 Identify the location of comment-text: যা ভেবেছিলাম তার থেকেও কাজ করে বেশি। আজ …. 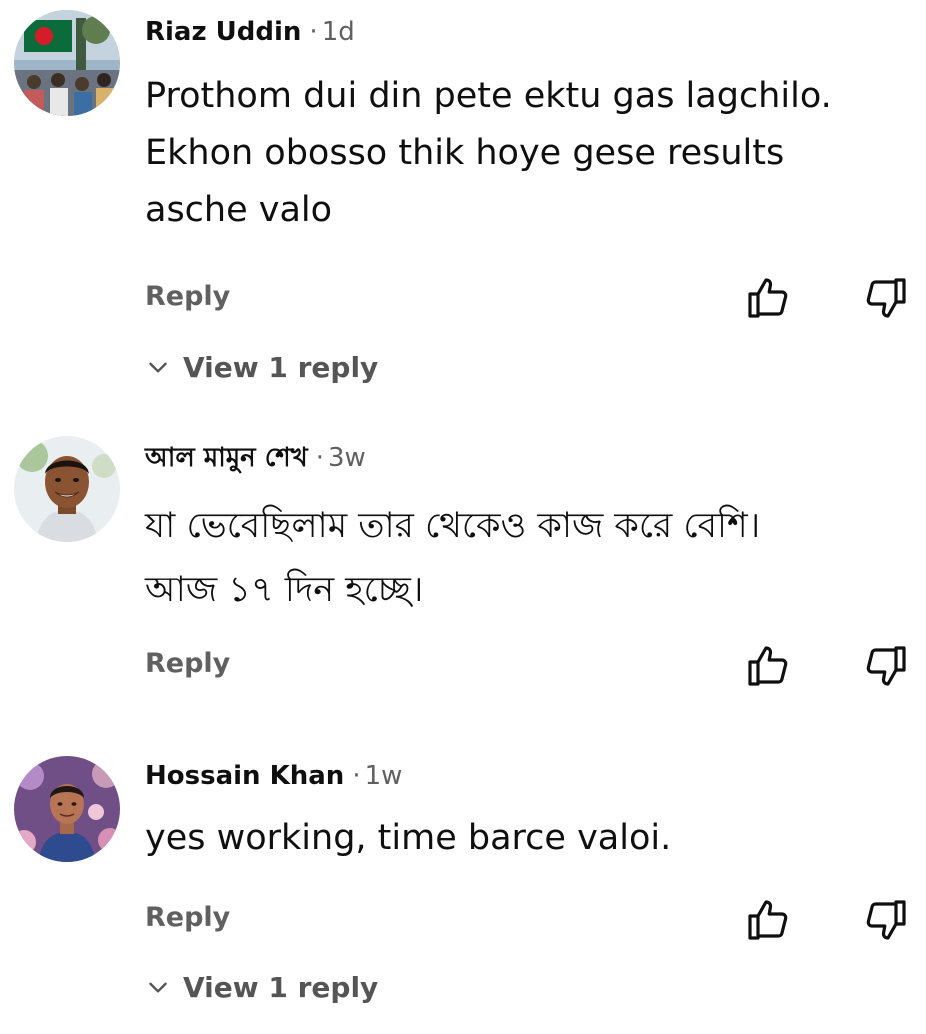
(530, 558).